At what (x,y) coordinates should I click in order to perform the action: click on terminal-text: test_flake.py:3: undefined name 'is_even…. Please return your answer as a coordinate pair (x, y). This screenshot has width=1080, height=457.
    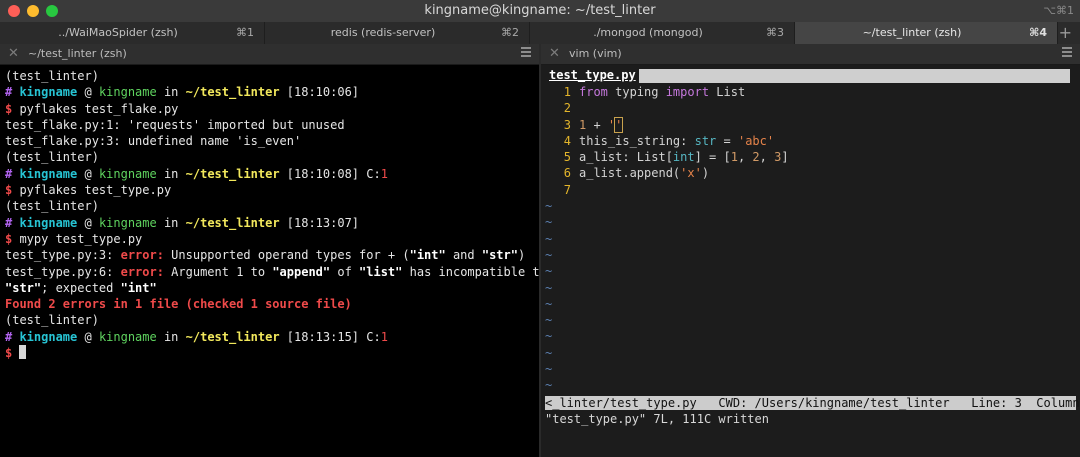
    Looking at the image, I should click on (153, 141).